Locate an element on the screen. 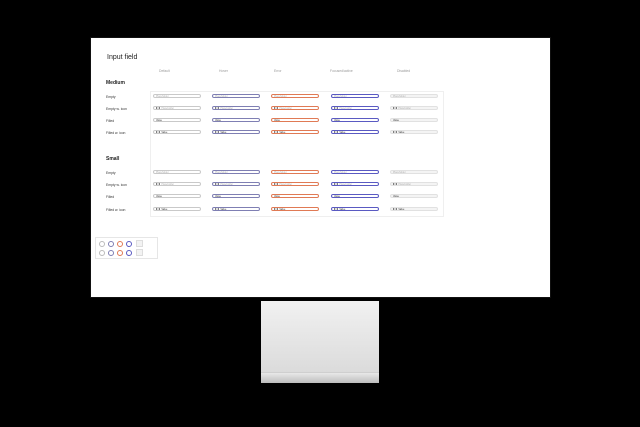 This screenshot has height=427, width=640. state-palette is located at coordinates (126, 248).